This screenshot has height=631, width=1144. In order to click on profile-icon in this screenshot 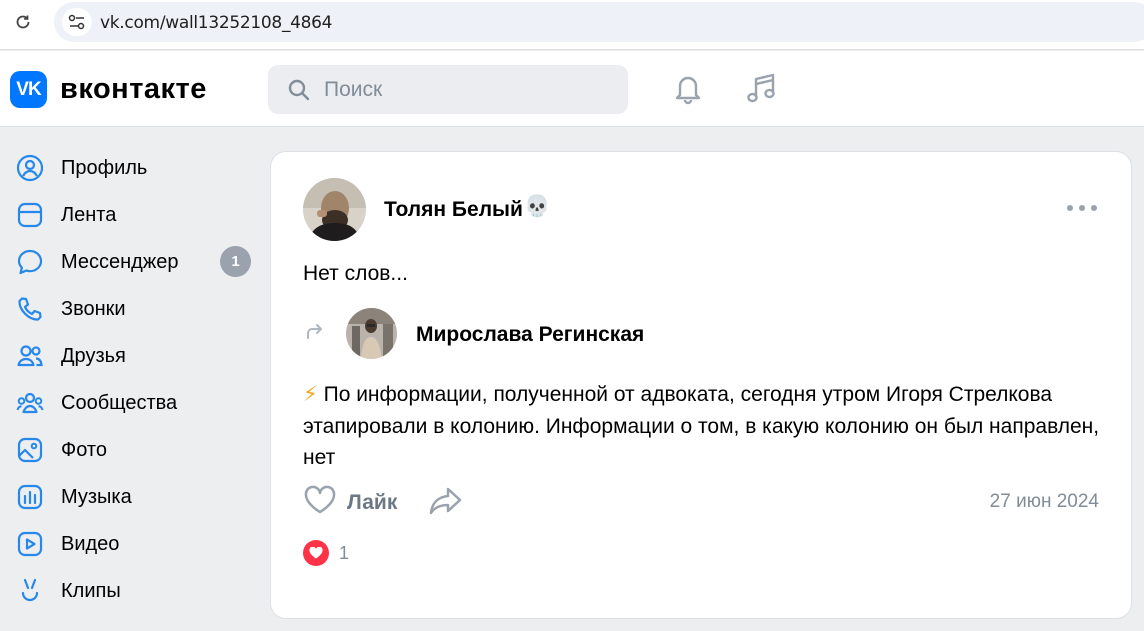, I will do `click(29, 167)`.